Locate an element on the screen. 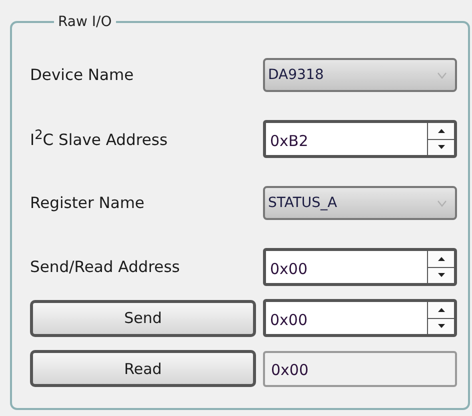 Image resolution: width=472 pixels, height=416 pixels. number-field: 0xB2 is located at coordinates (360, 139).